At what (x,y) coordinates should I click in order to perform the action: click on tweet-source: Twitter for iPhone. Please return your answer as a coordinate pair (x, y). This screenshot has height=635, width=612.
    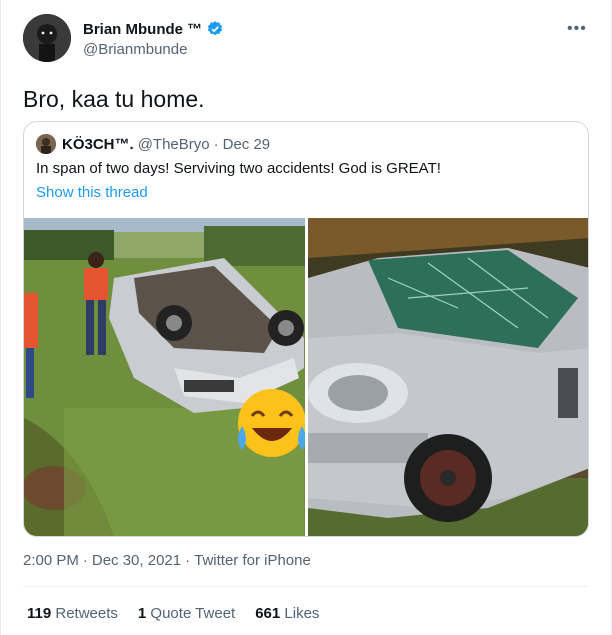
    Looking at the image, I should click on (252, 560).